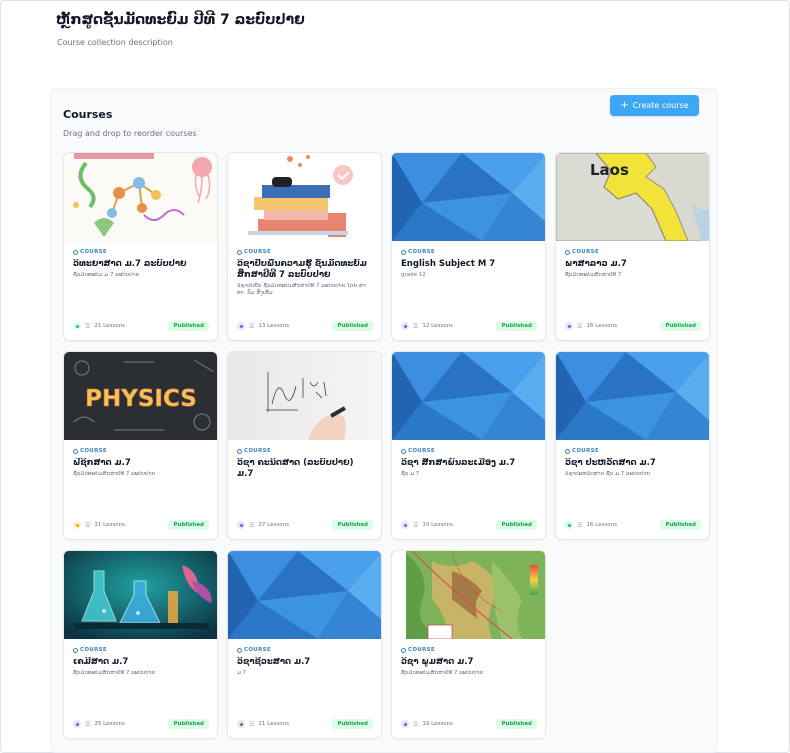 Image resolution: width=790 pixels, height=753 pixels. I want to click on course-description: ຊັ້ນ ມ.7, so click(410, 474).